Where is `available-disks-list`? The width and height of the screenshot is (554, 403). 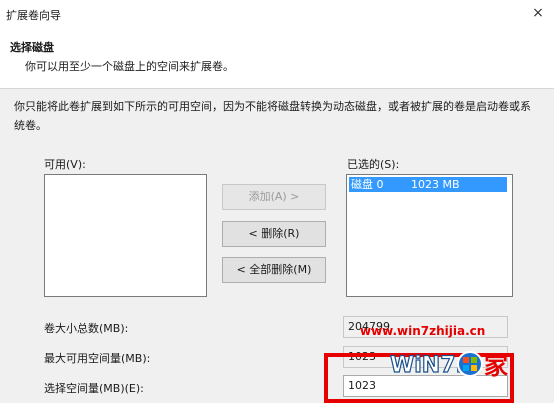
available-disks-list is located at coordinates (125, 235).